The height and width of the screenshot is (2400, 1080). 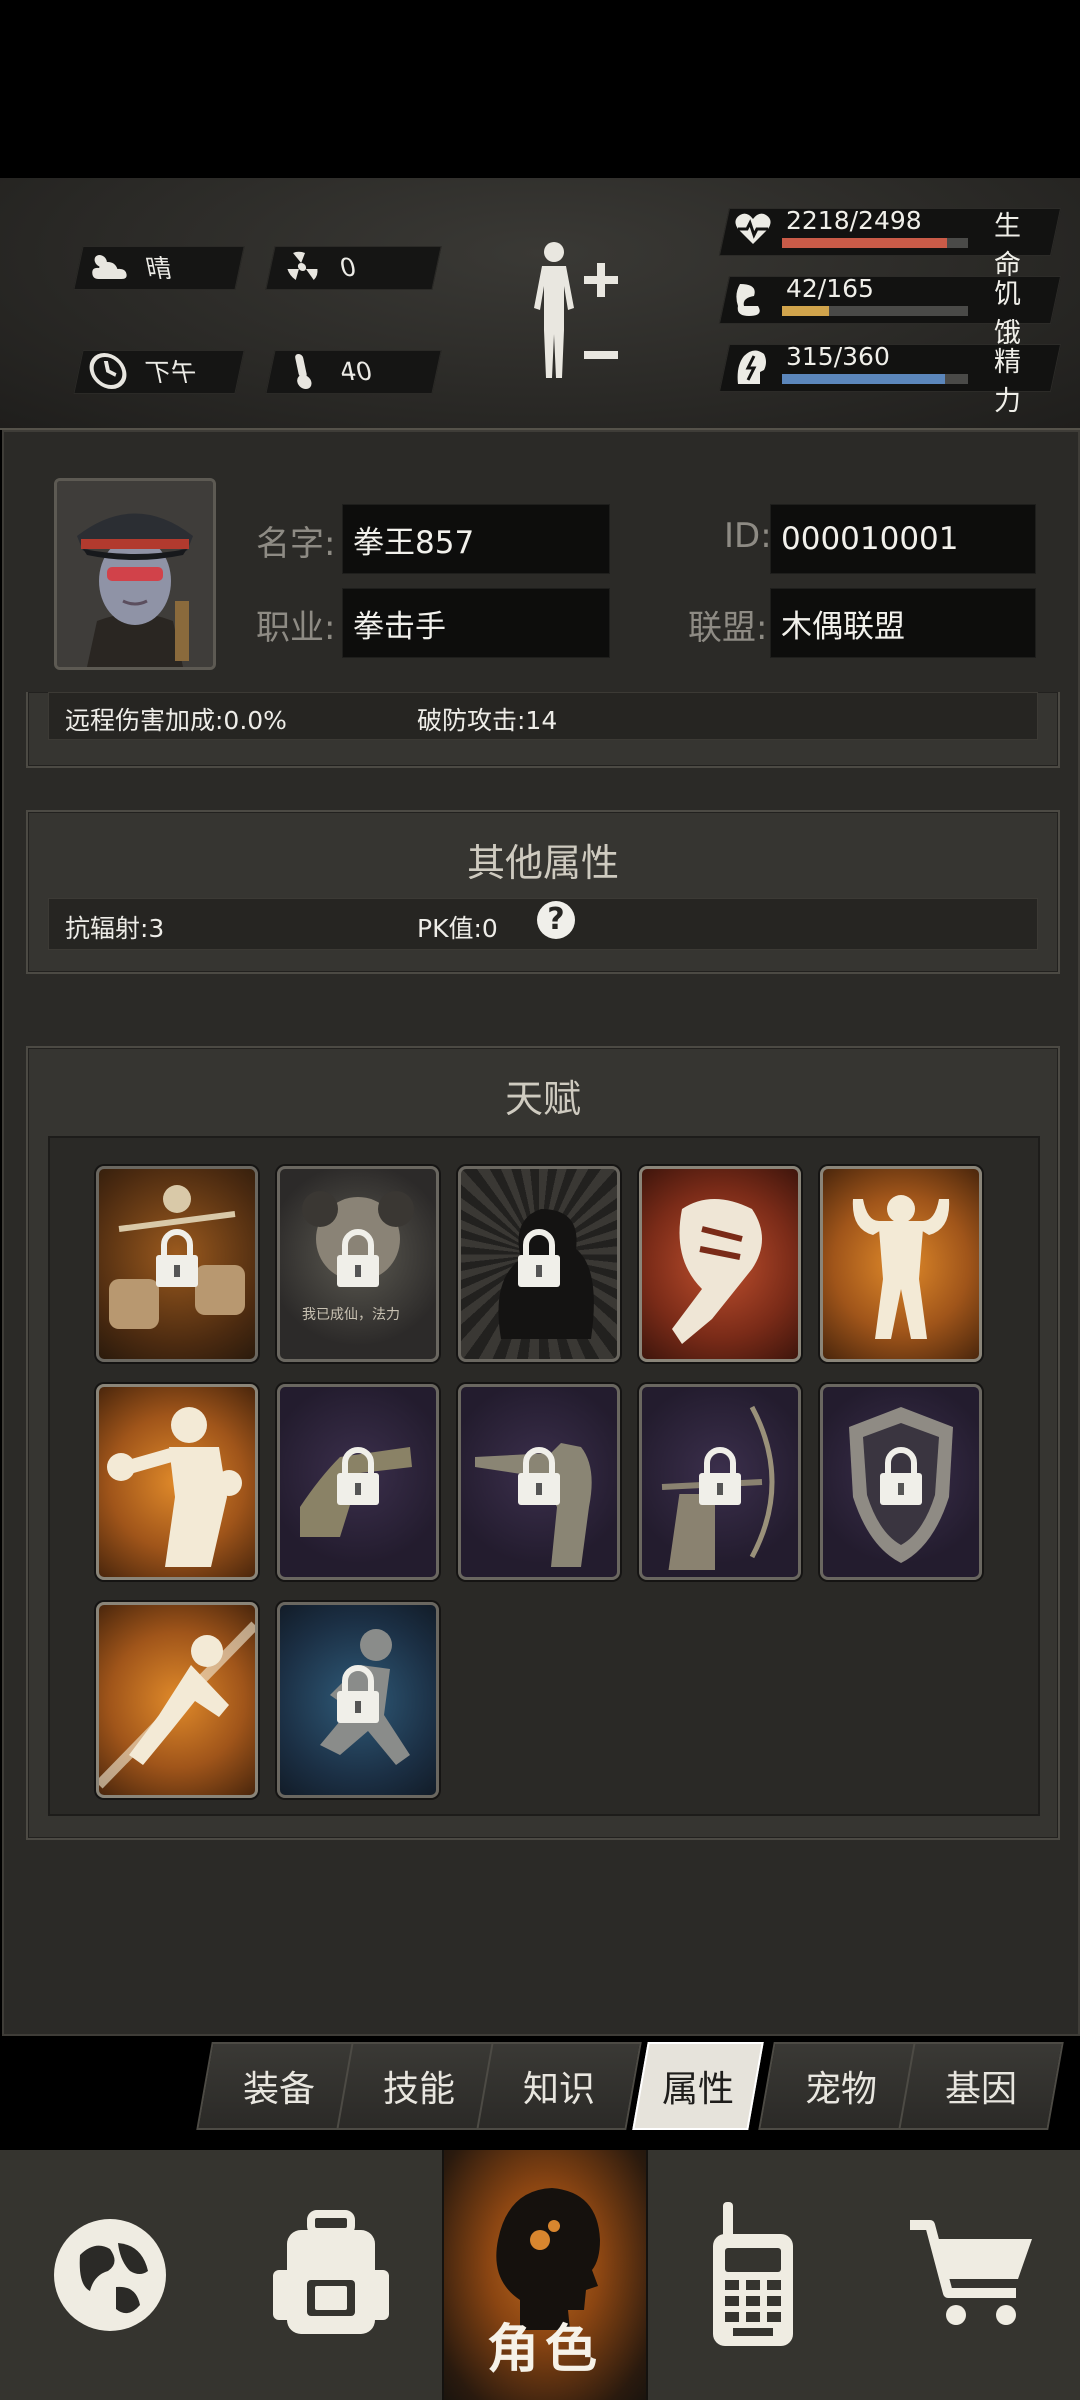 What do you see at coordinates (901, 1264) in the screenshot?
I see `talent-strength` at bounding box center [901, 1264].